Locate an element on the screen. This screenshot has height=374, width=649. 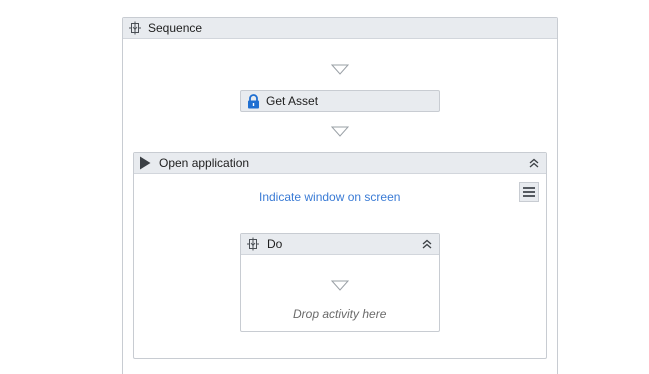
sequence-title: Sequence is located at coordinates (175, 28).